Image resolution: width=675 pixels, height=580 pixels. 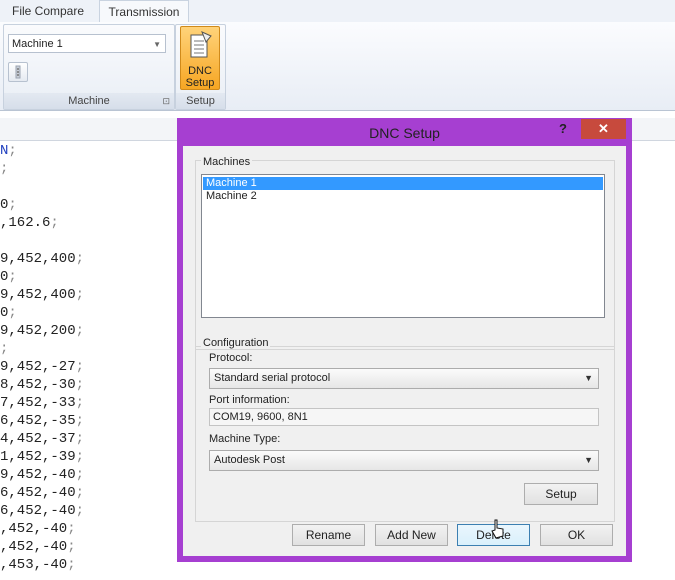 What do you see at coordinates (48, 11) in the screenshot?
I see `tab-file-compare: File Compare` at bounding box center [48, 11].